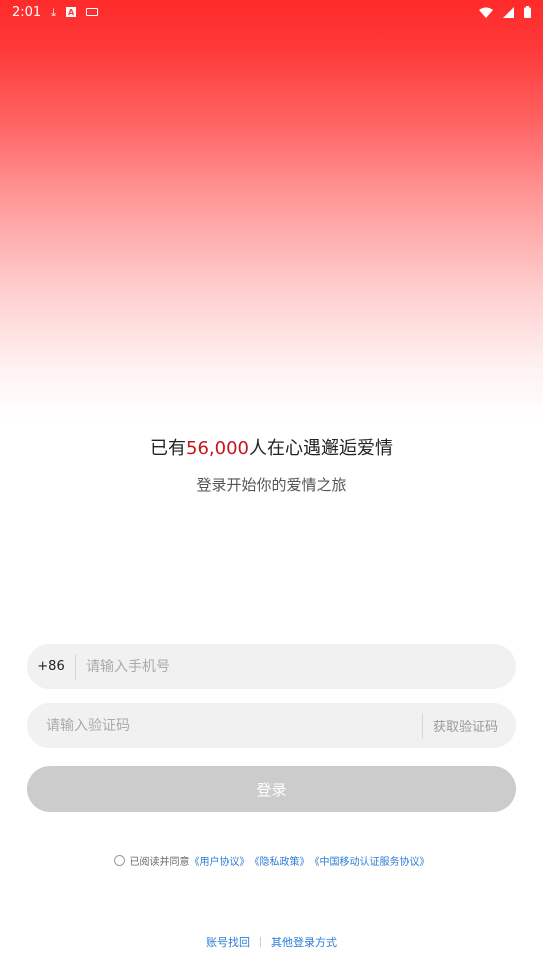 Image resolution: width=543 pixels, height=967 pixels. Describe the element at coordinates (119, 860) in the screenshot. I see `agree-checkbox` at that location.